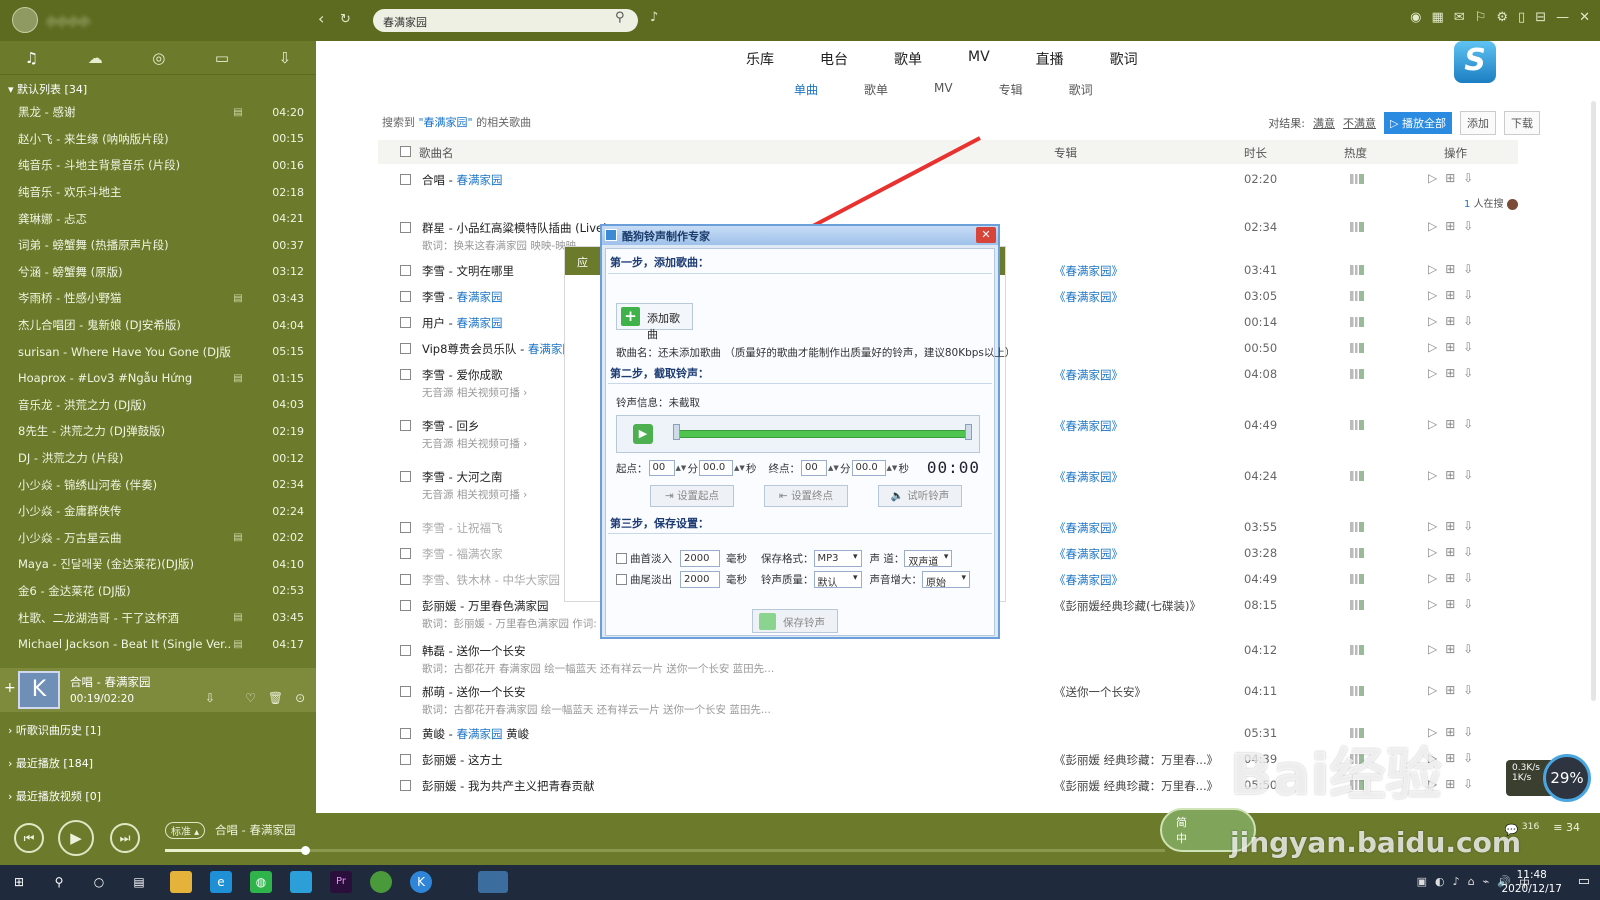  I want to click on trim-track: ▶, so click(798, 434).